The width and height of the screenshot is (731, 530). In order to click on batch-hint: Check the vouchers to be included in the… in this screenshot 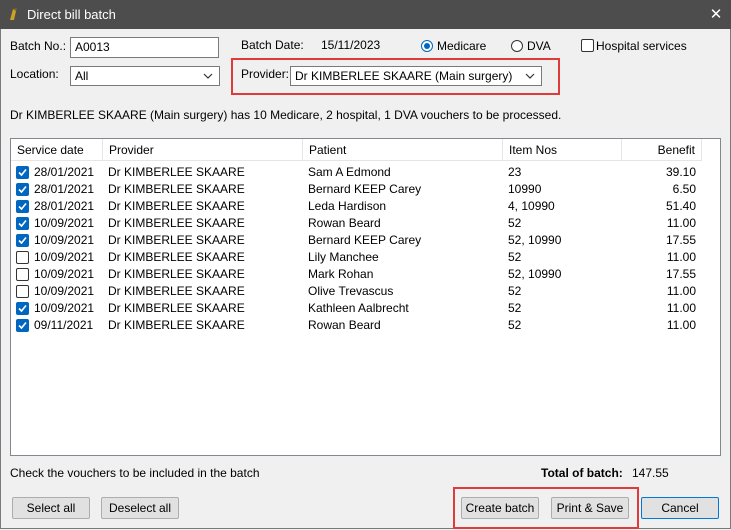, I will do `click(135, 473)`.